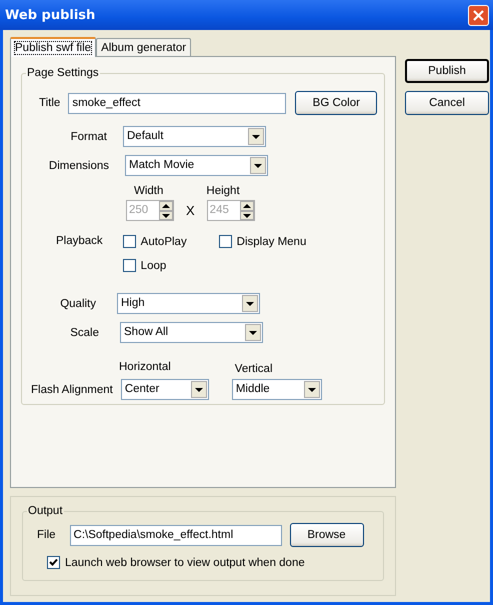 The width and height of the screenshot is (493, 605). I want to click on bg-color-button: BG Color, so click(336, 103).